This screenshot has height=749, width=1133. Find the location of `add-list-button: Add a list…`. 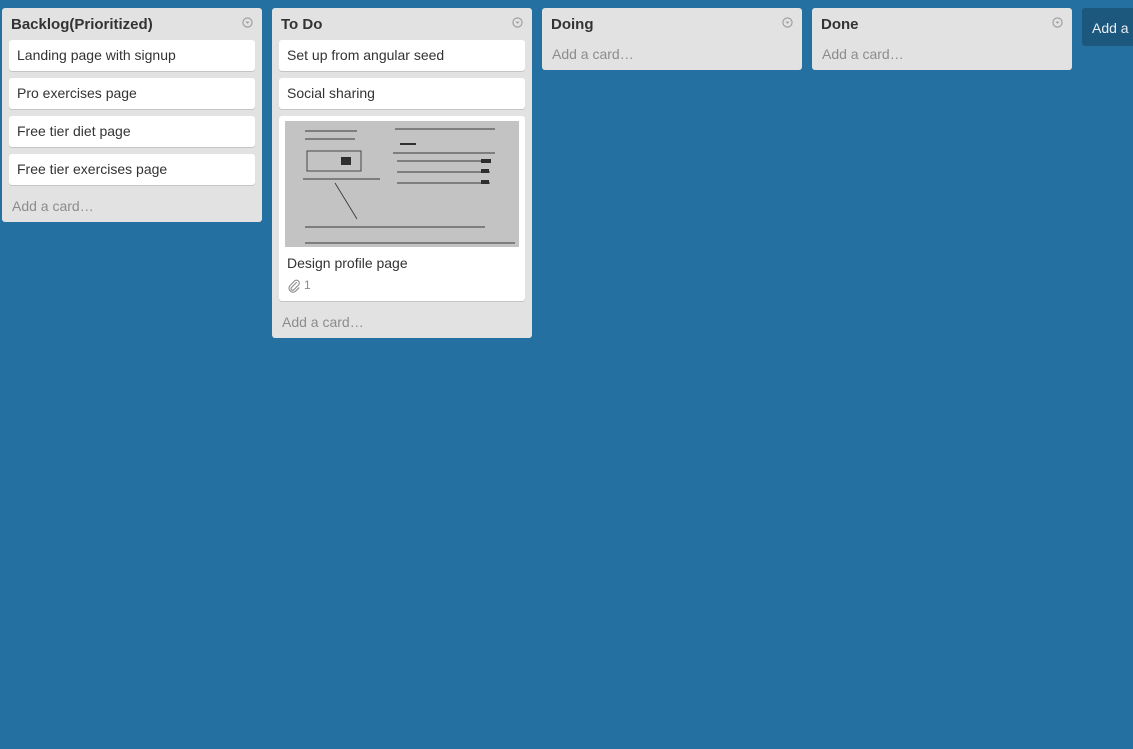

add-list-button: Add a list… is located at coordinates (1107, 27).